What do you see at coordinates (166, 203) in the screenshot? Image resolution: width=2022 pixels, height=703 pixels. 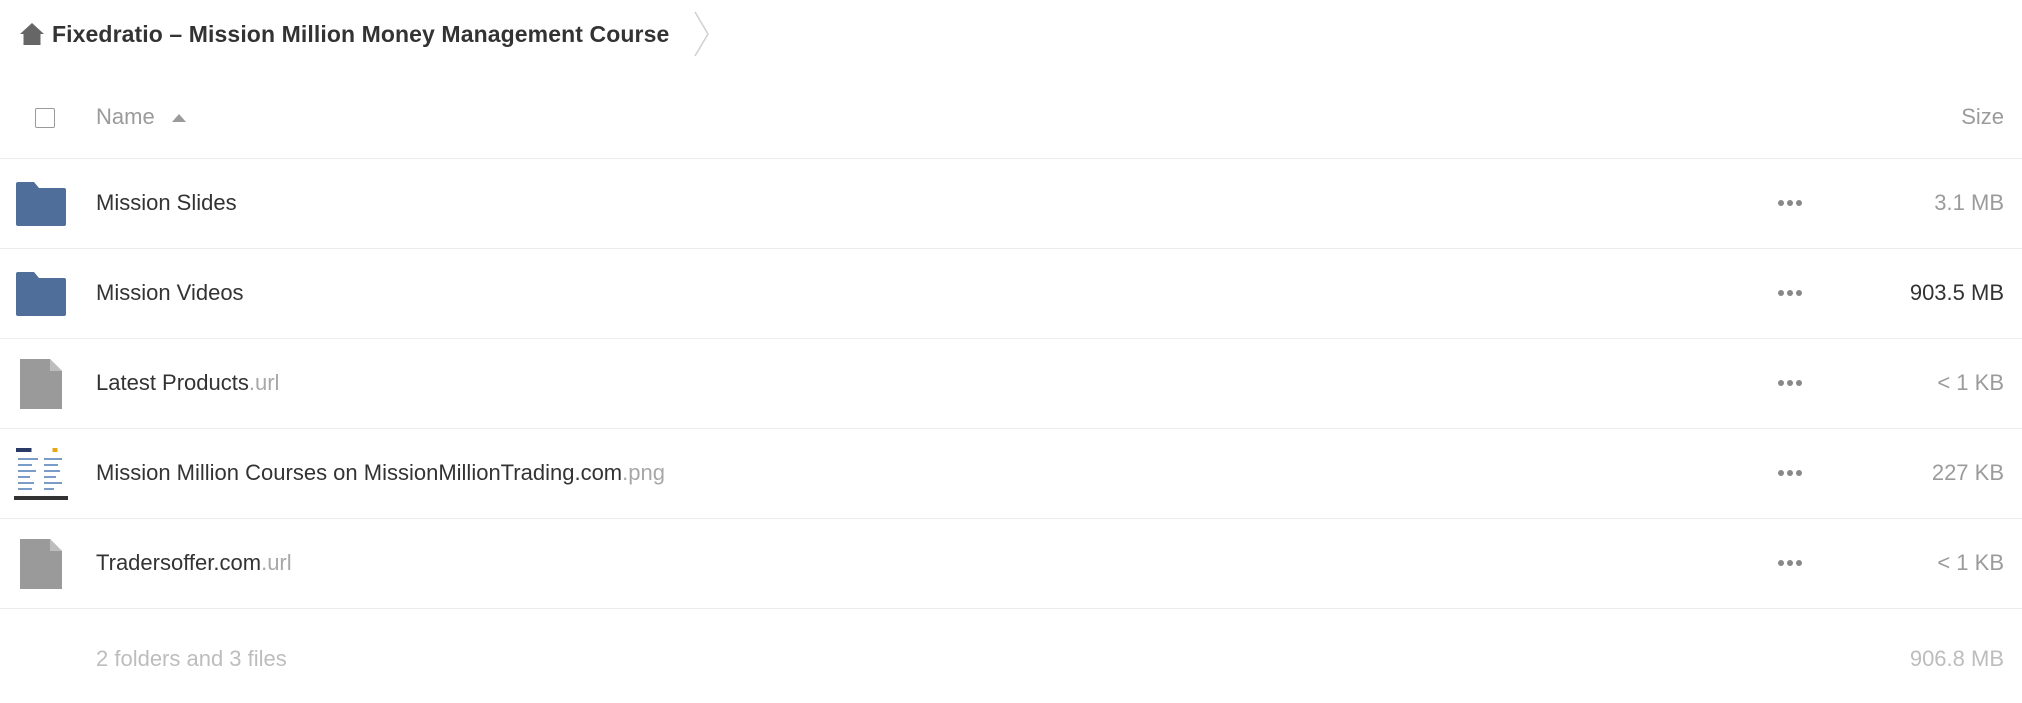 I see `file-name: Mission Slides` at bounding box center [166, 203].